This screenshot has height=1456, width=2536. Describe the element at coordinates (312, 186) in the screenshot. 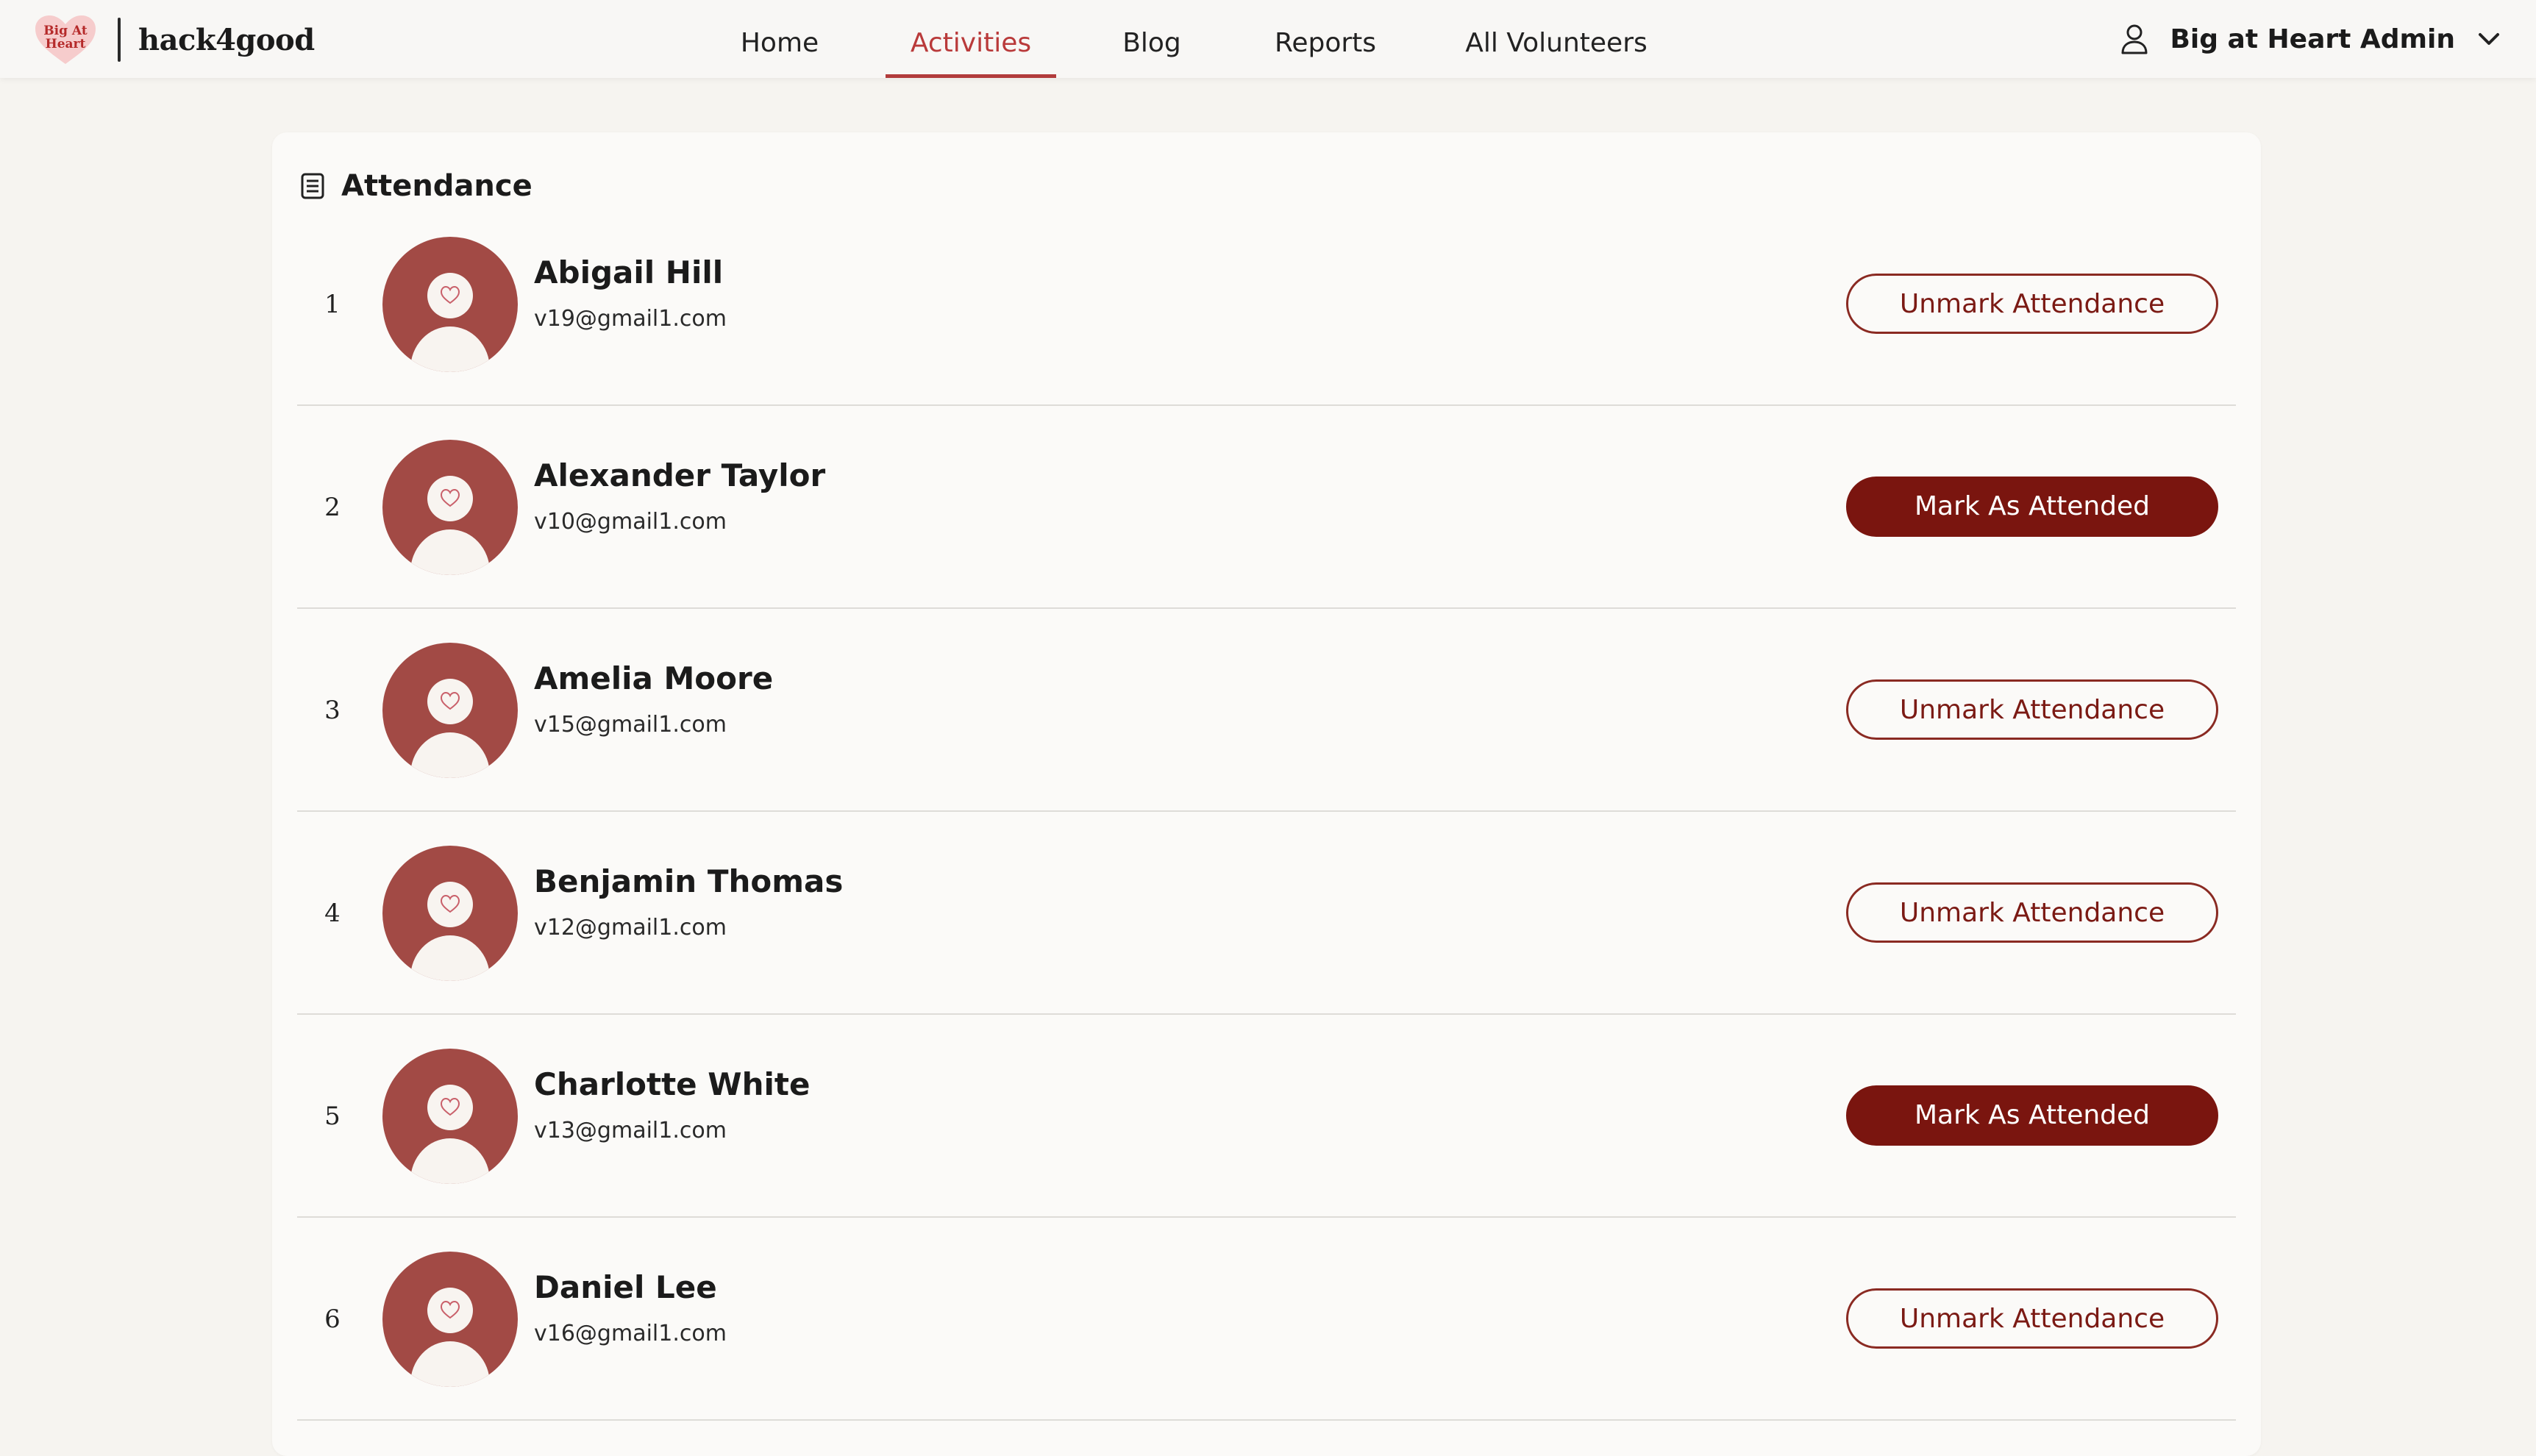

I see `clipboard-list-icon` at that location.